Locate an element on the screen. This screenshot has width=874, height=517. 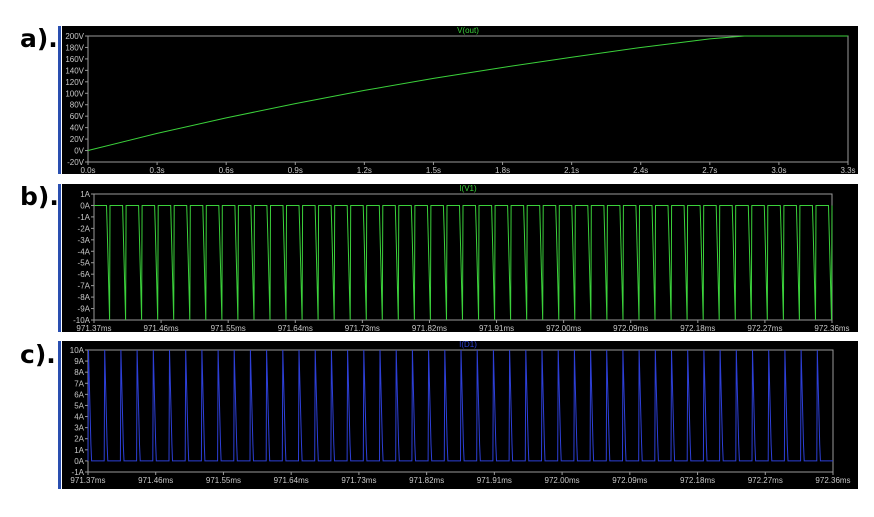
chart-title: I(V1) is located at coordinates (468, 188).